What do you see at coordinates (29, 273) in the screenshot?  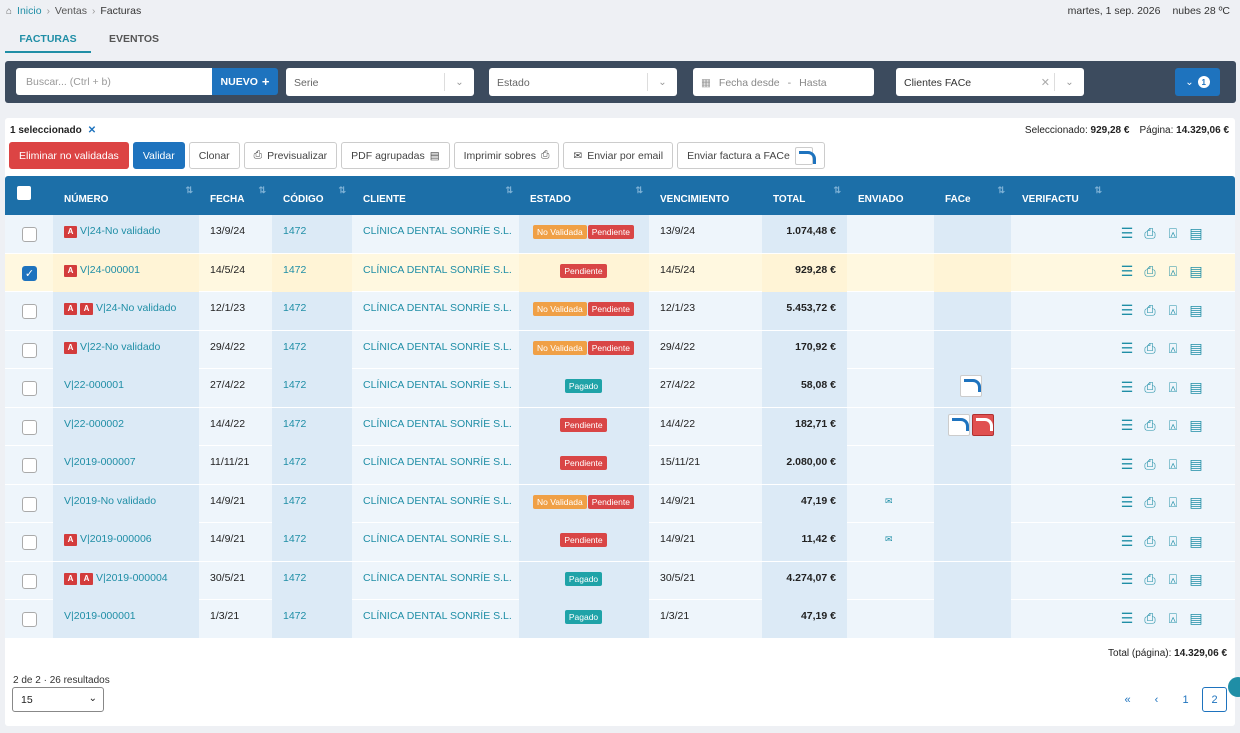 I see `row-checkbox: ✓` at bounding box center [29, 273].